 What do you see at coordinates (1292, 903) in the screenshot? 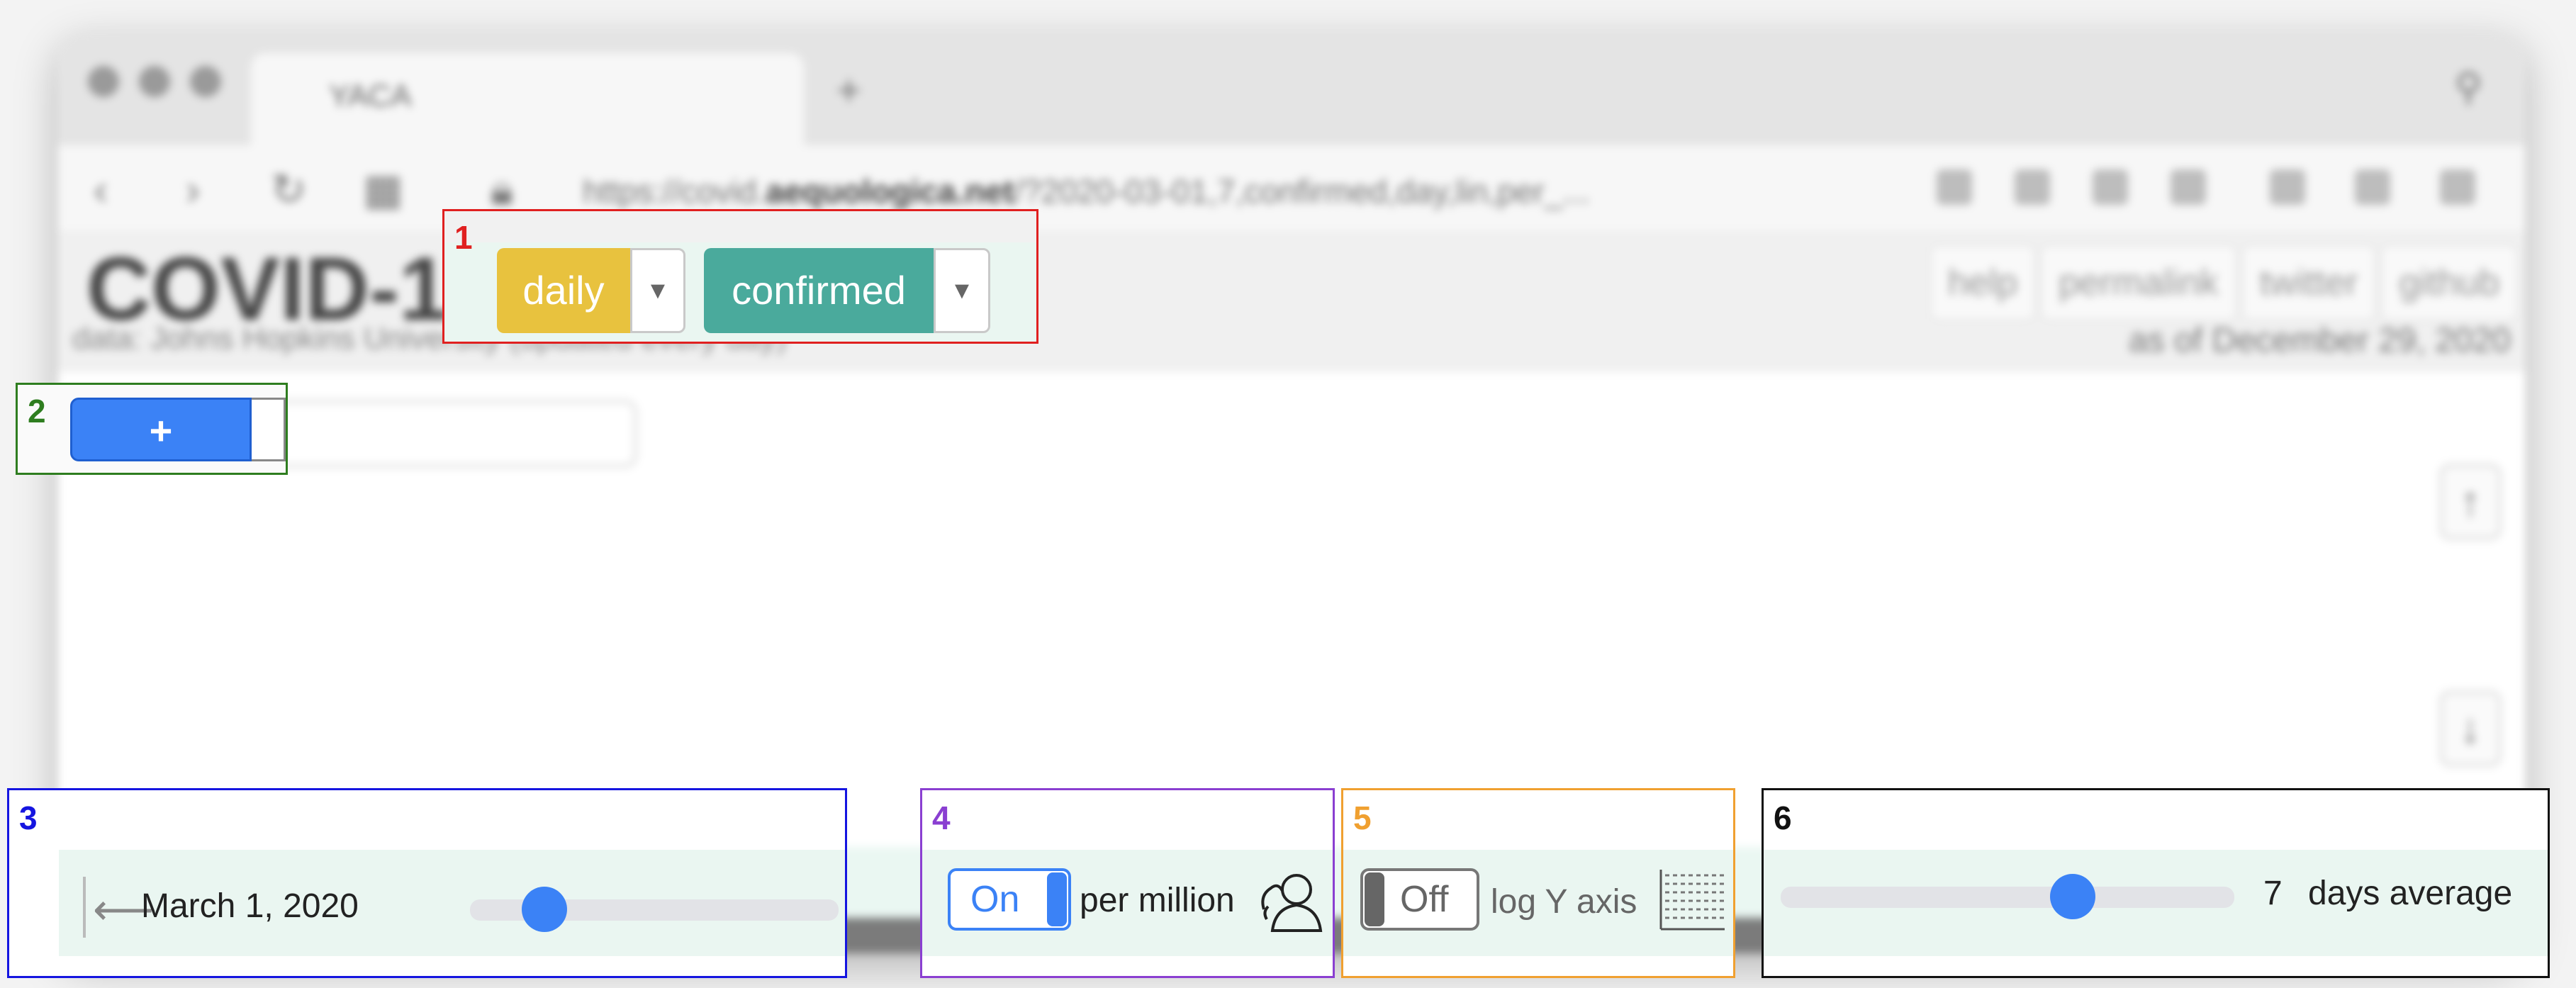
I see `population-icon` at bounding box center [1292, 903].